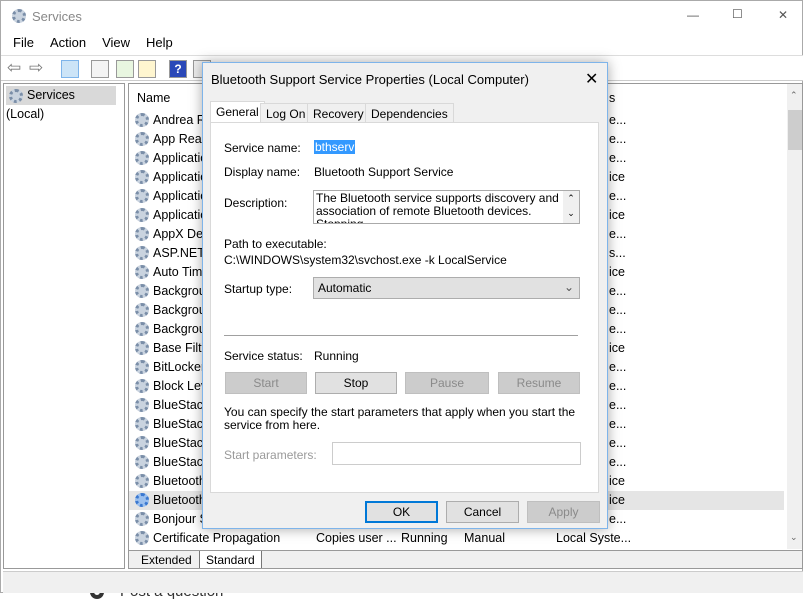 This screenshot has width=803, height=600. What do you see at coordinates (794, 95) in the screenshot?
I see `scroll-up-icon: ⌃` at bounding box center [794, 95].